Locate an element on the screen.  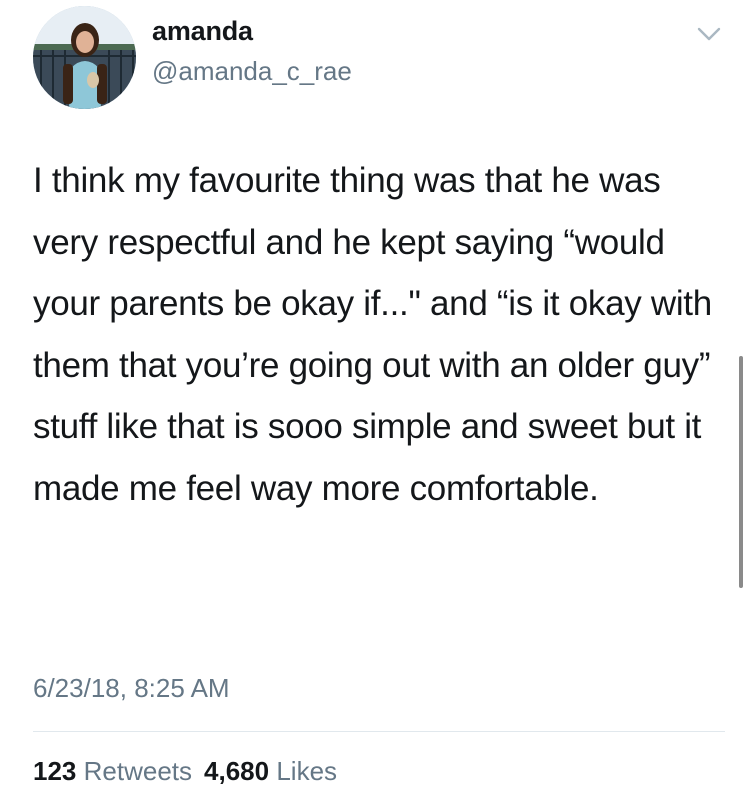
user-handle: @amanda_c_rae is located at coordinates (252, 71).